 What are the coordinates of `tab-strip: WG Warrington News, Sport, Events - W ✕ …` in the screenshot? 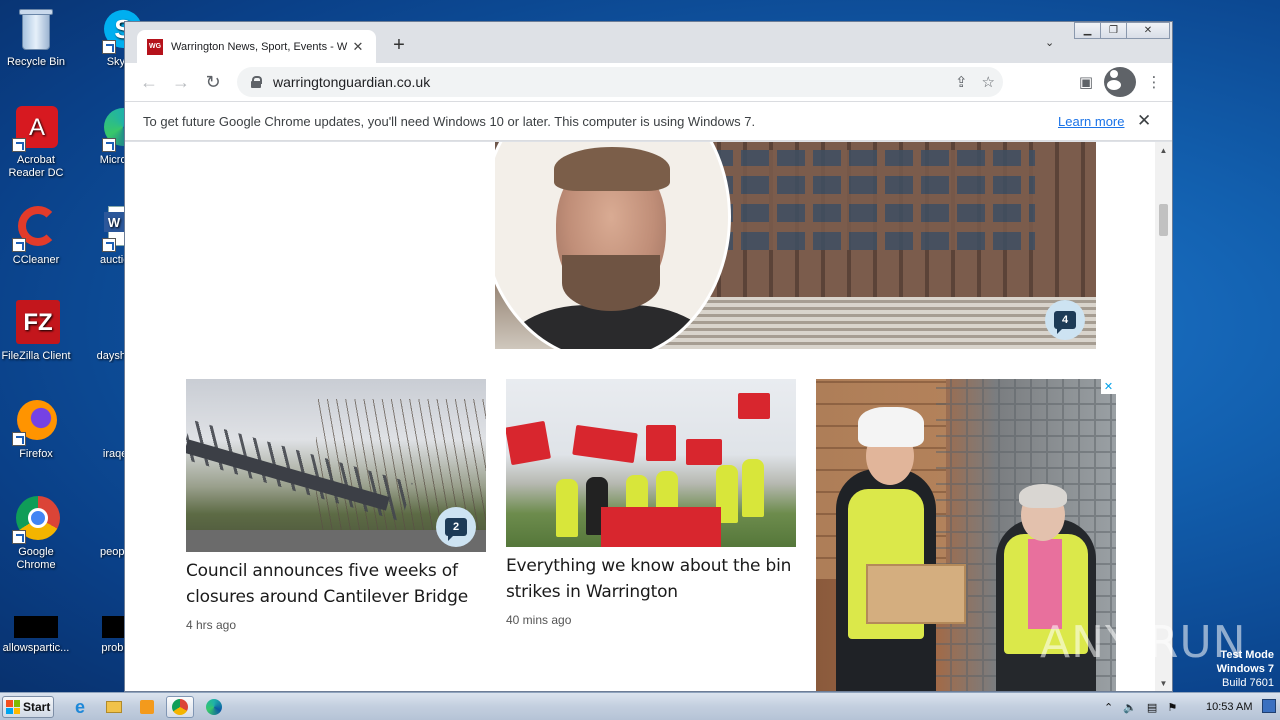 It's located at (648, 42).